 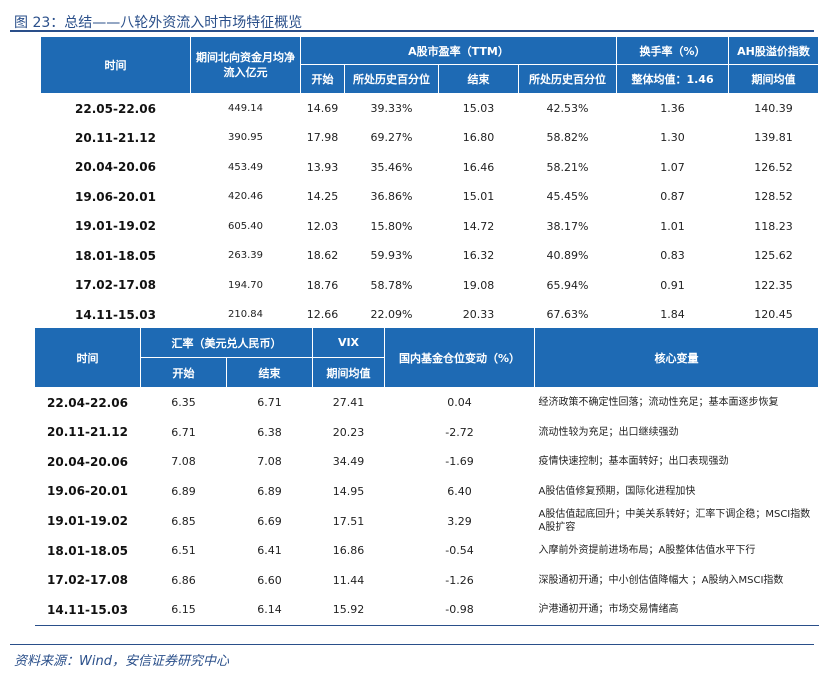 I want to click on pe-start-percentile-cell: 58.78%, so click(x=391, y=285).